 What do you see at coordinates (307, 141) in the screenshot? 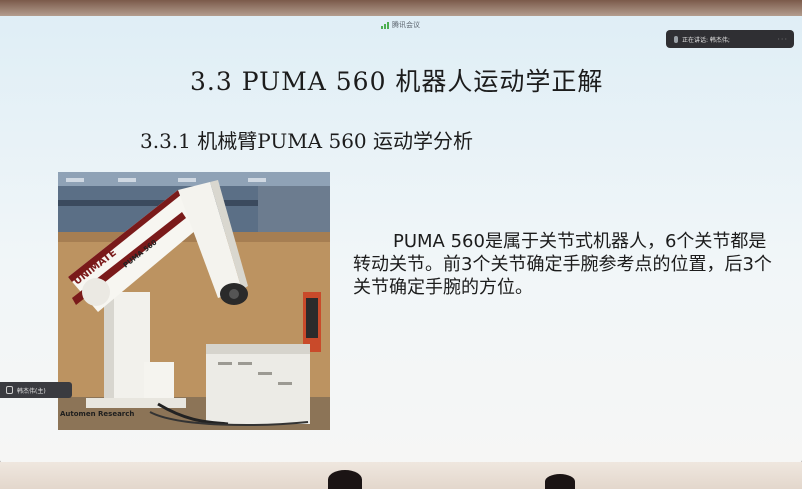
I see `slide-subtitle: 3.3.1 机械臂PUMA 560 运动学分析` at bounding box center [307, 141].